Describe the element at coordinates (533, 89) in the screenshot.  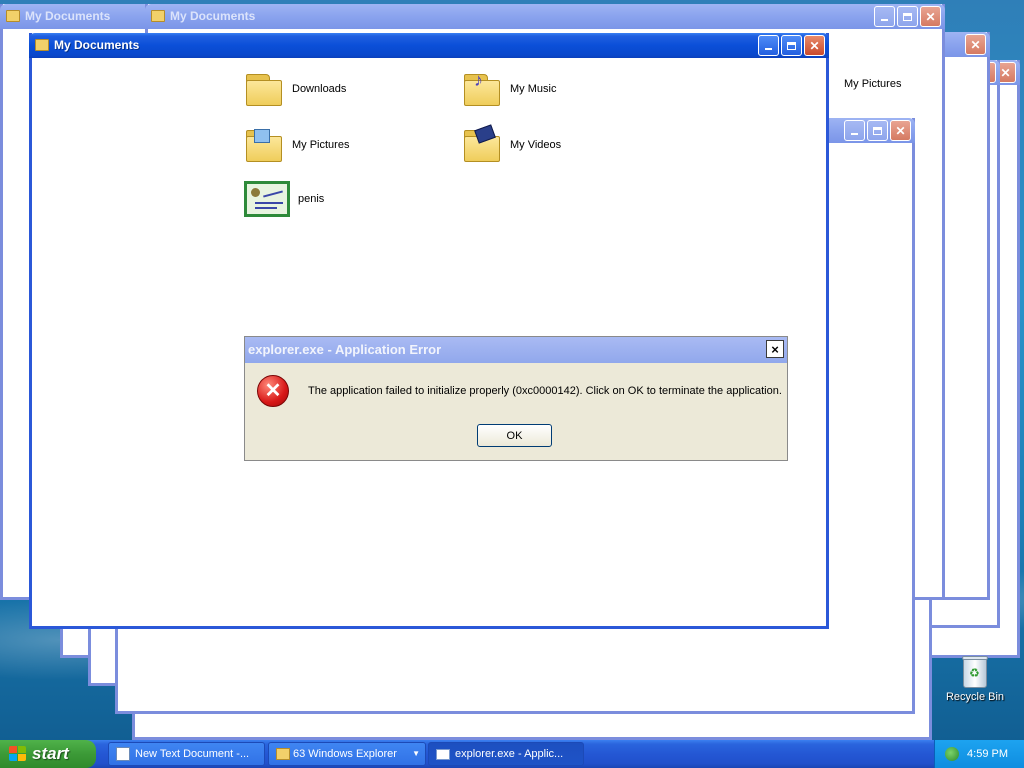
I see `folder-label: My Music` at that location.